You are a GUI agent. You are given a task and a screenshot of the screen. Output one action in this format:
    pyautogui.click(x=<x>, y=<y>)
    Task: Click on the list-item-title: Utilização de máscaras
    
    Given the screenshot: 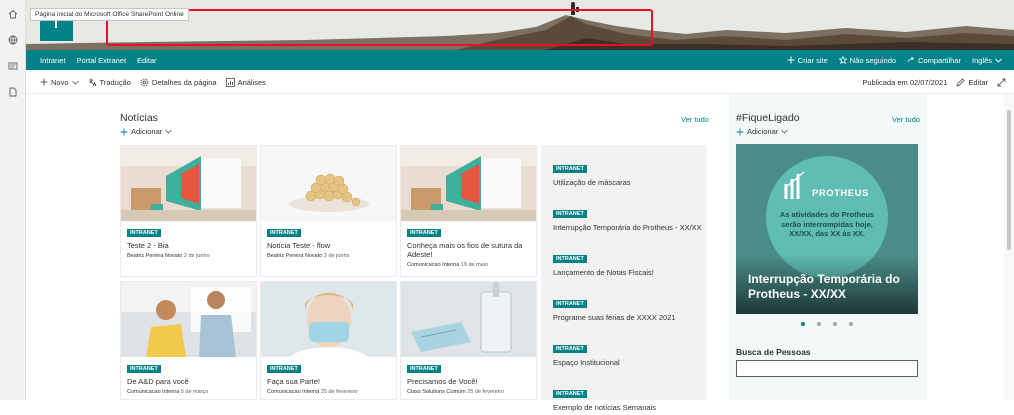 What is the action you would take?
    pyautogui.click(x=630, y=182)
    